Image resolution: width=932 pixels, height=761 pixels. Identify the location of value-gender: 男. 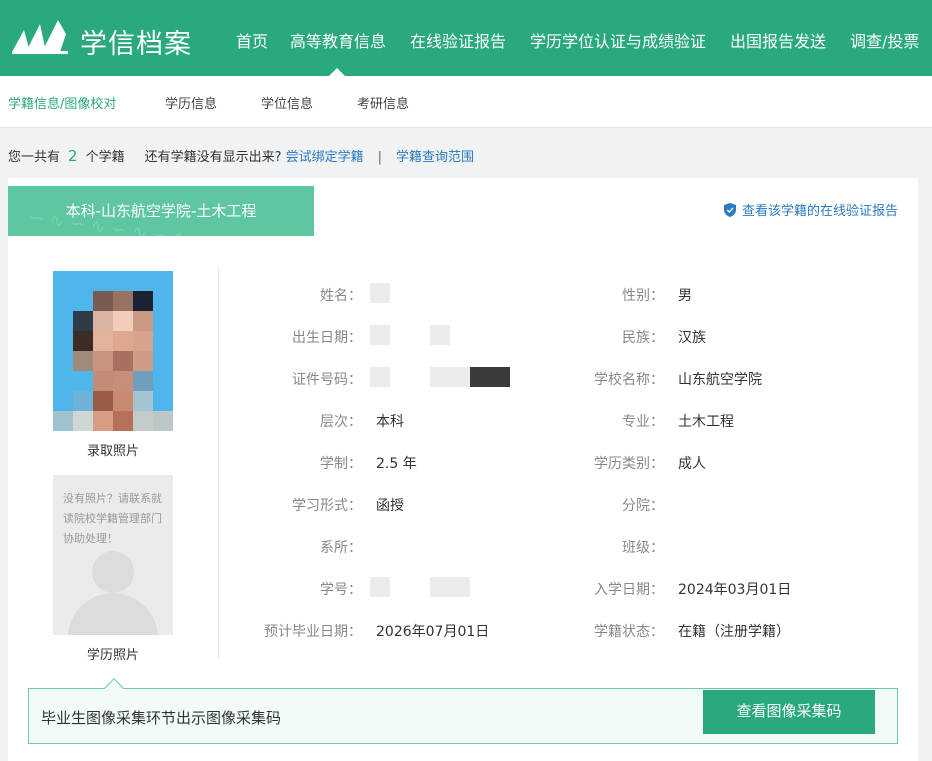
(685, 296).